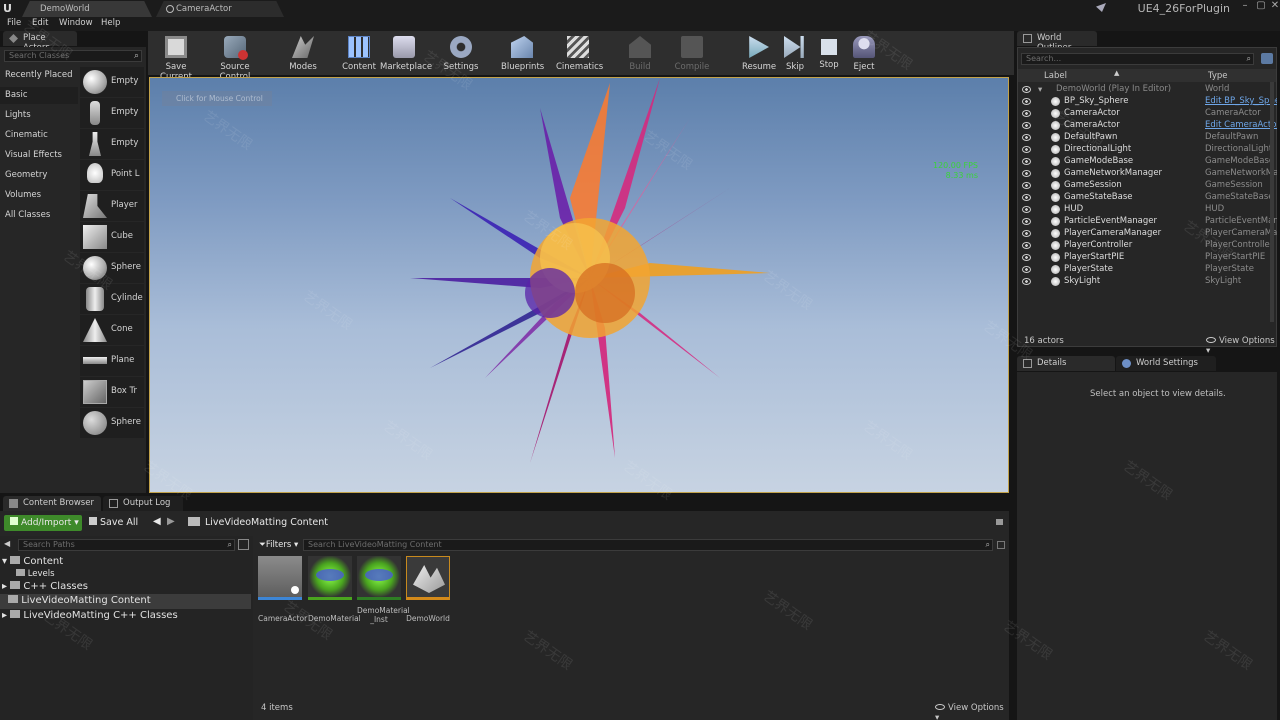 This screenshot has width=1280, height=720. What do you see at coordinates (795, 54) in the screenshot?
I see `skip-button: Skip` at bounding box center [795, 54].